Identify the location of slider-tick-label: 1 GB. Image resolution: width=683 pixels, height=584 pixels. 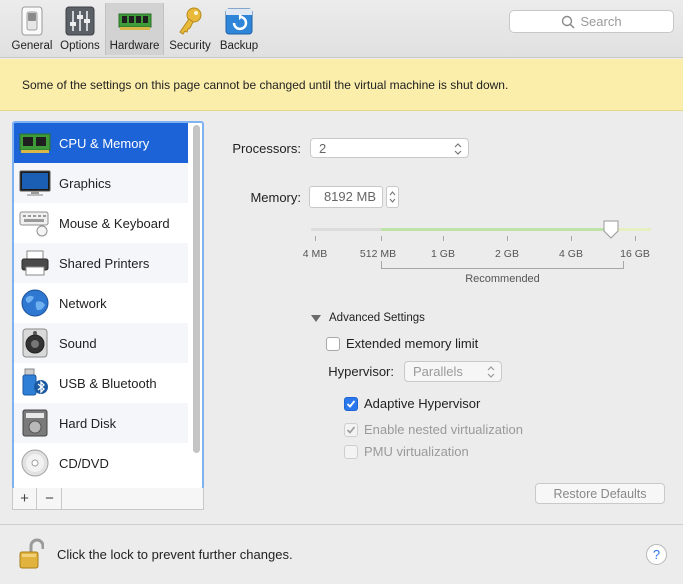
(443, 254).